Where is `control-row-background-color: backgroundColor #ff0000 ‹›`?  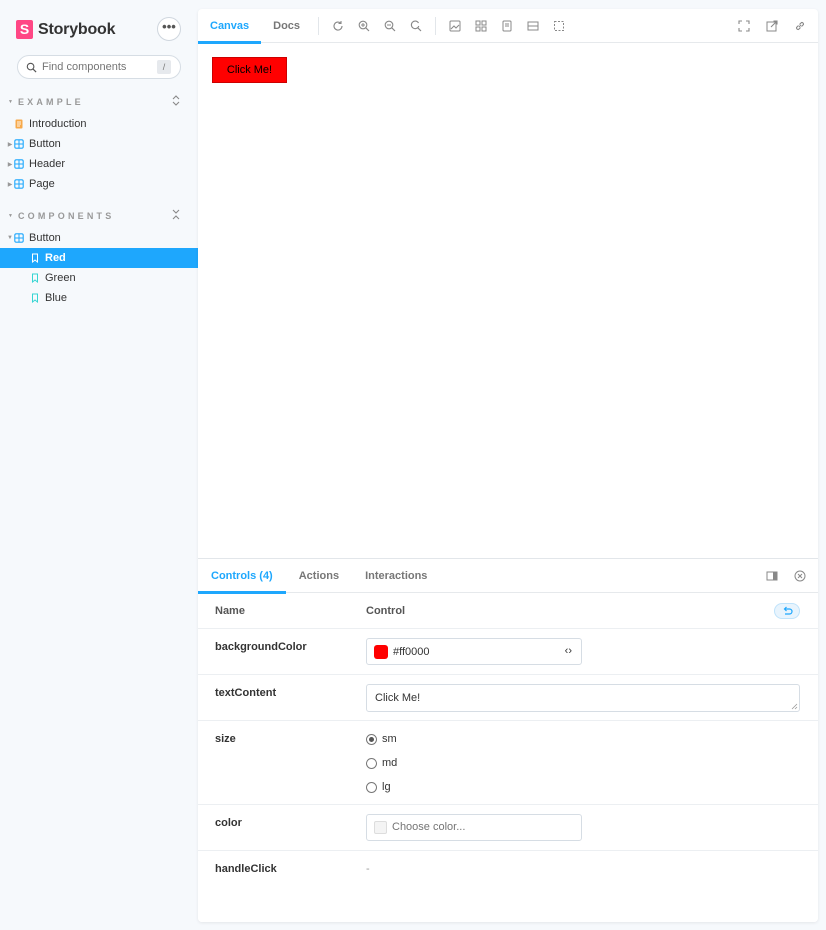
control-row-background-color: backgroundColor #ff0000 ‹› is located at coordinates (508, 652).